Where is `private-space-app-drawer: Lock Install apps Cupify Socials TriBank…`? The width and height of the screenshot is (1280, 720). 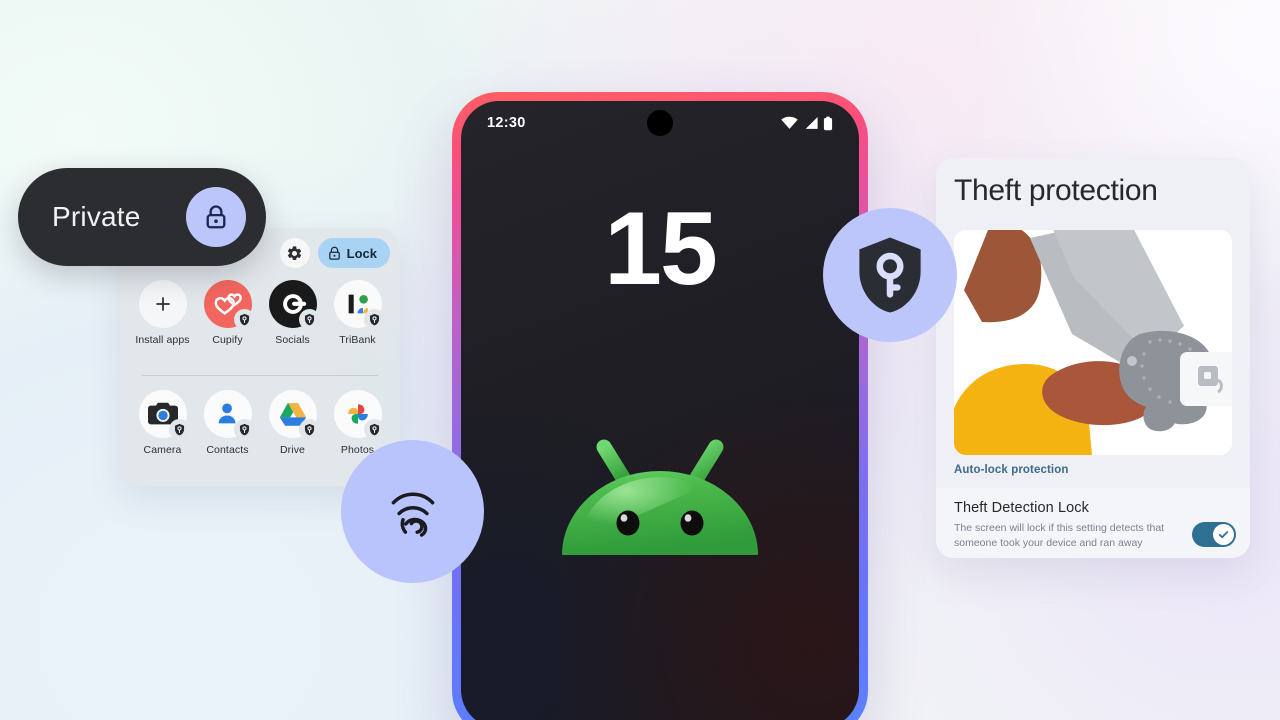
private-space-app-drawer: Lock Install apps Cupify Socials TriBank… is located at coordinates (260, 357).